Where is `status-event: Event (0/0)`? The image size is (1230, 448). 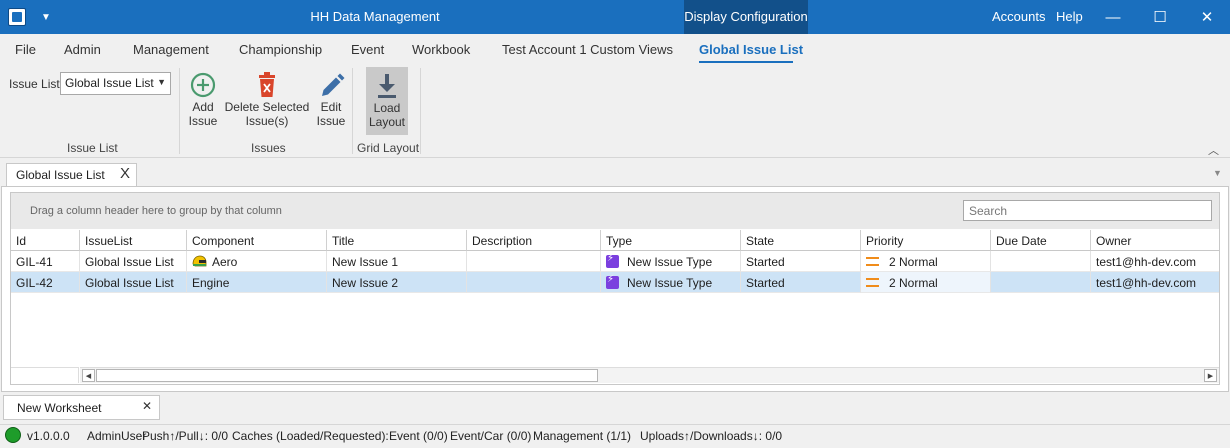
status-event: Event (0/0) is located at coordinates (418, 436).